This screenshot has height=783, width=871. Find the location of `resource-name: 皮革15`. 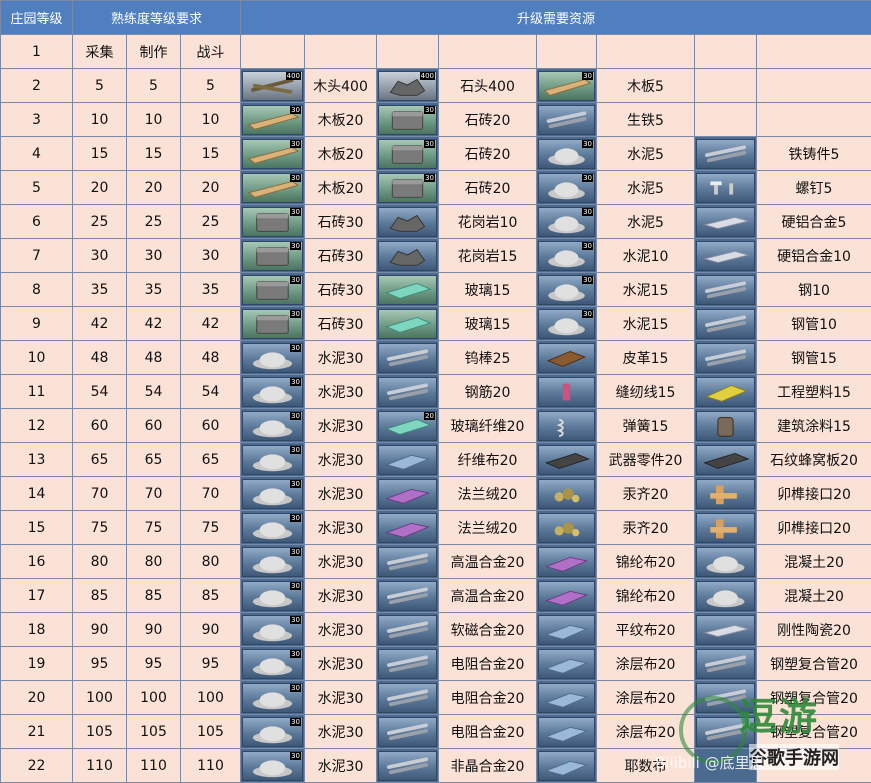

resource-name: 皮革15 is located at coordinates (645, 357).